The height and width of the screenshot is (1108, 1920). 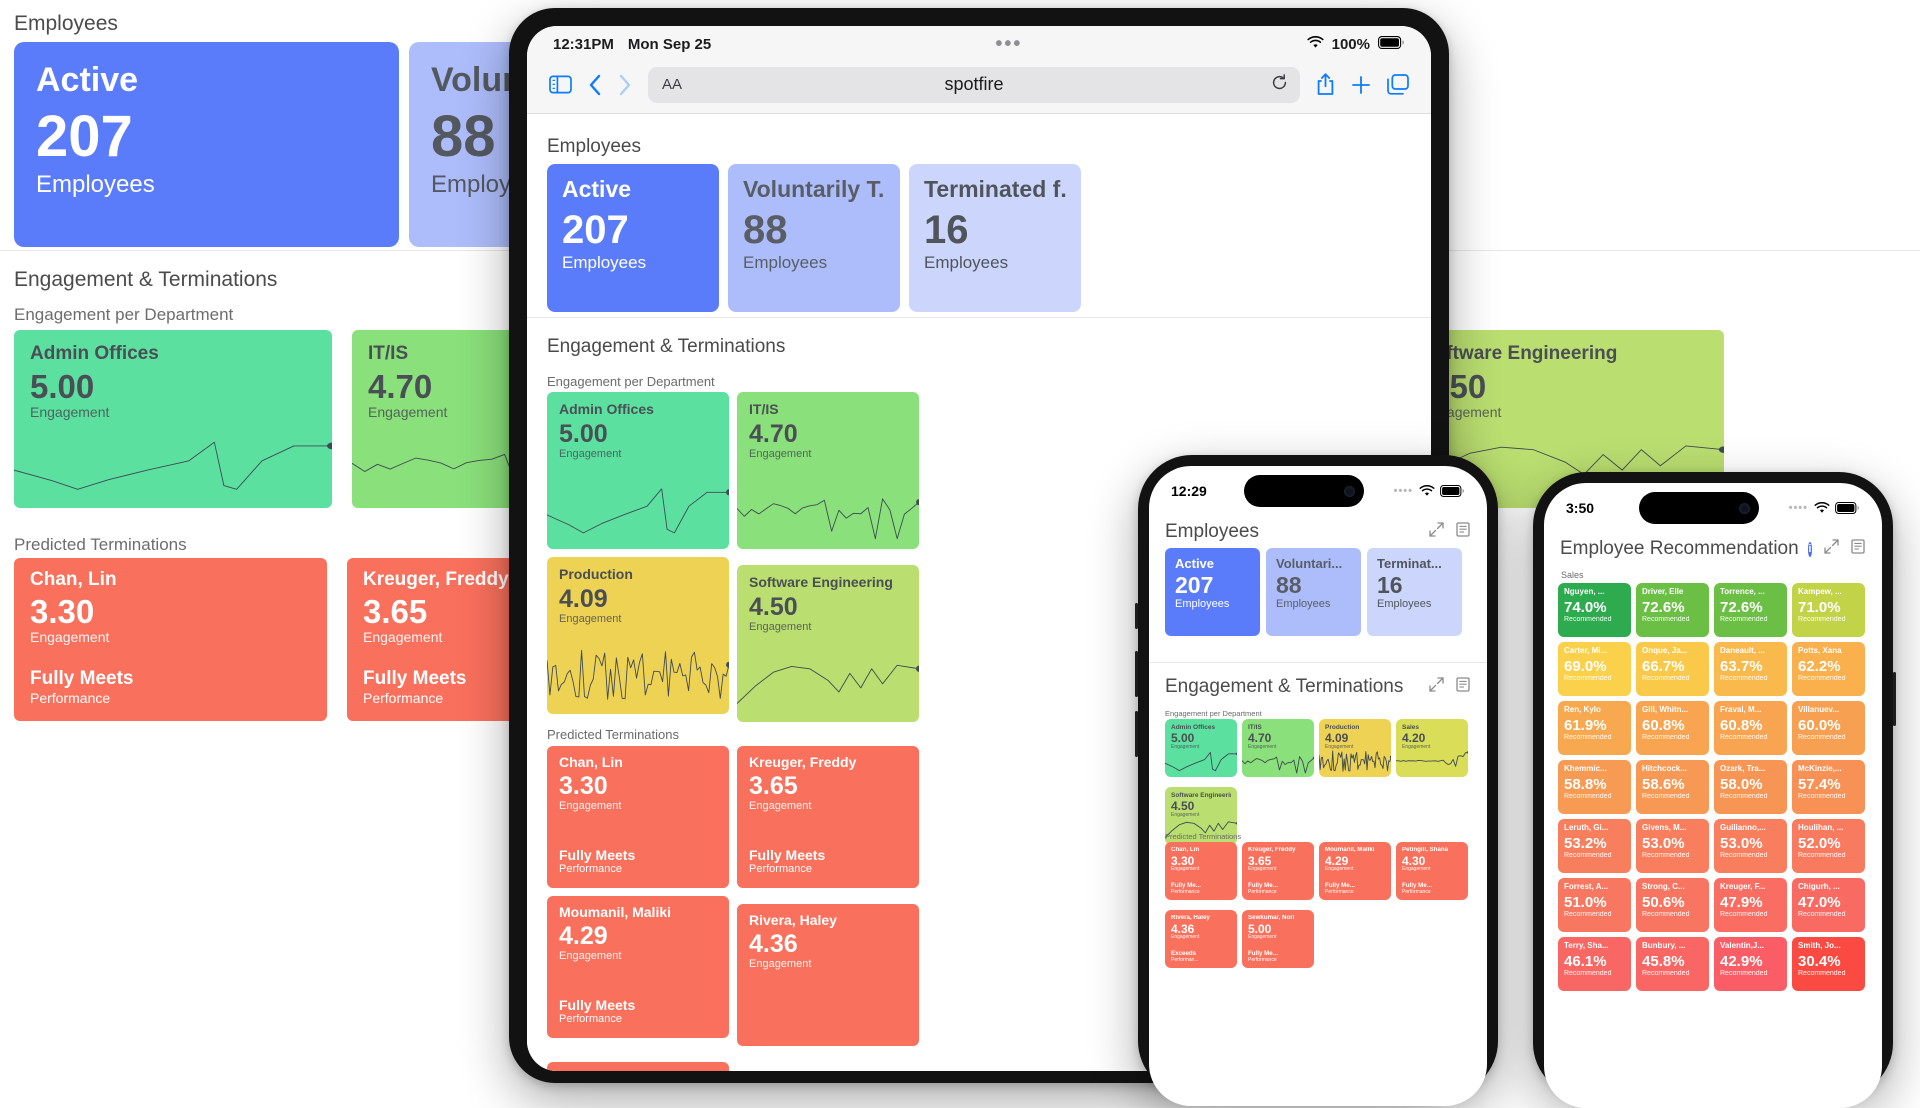 I want to click on recommendation-card: McKinzie,... 57.4% Recommended, so click(x=1828, y=787).